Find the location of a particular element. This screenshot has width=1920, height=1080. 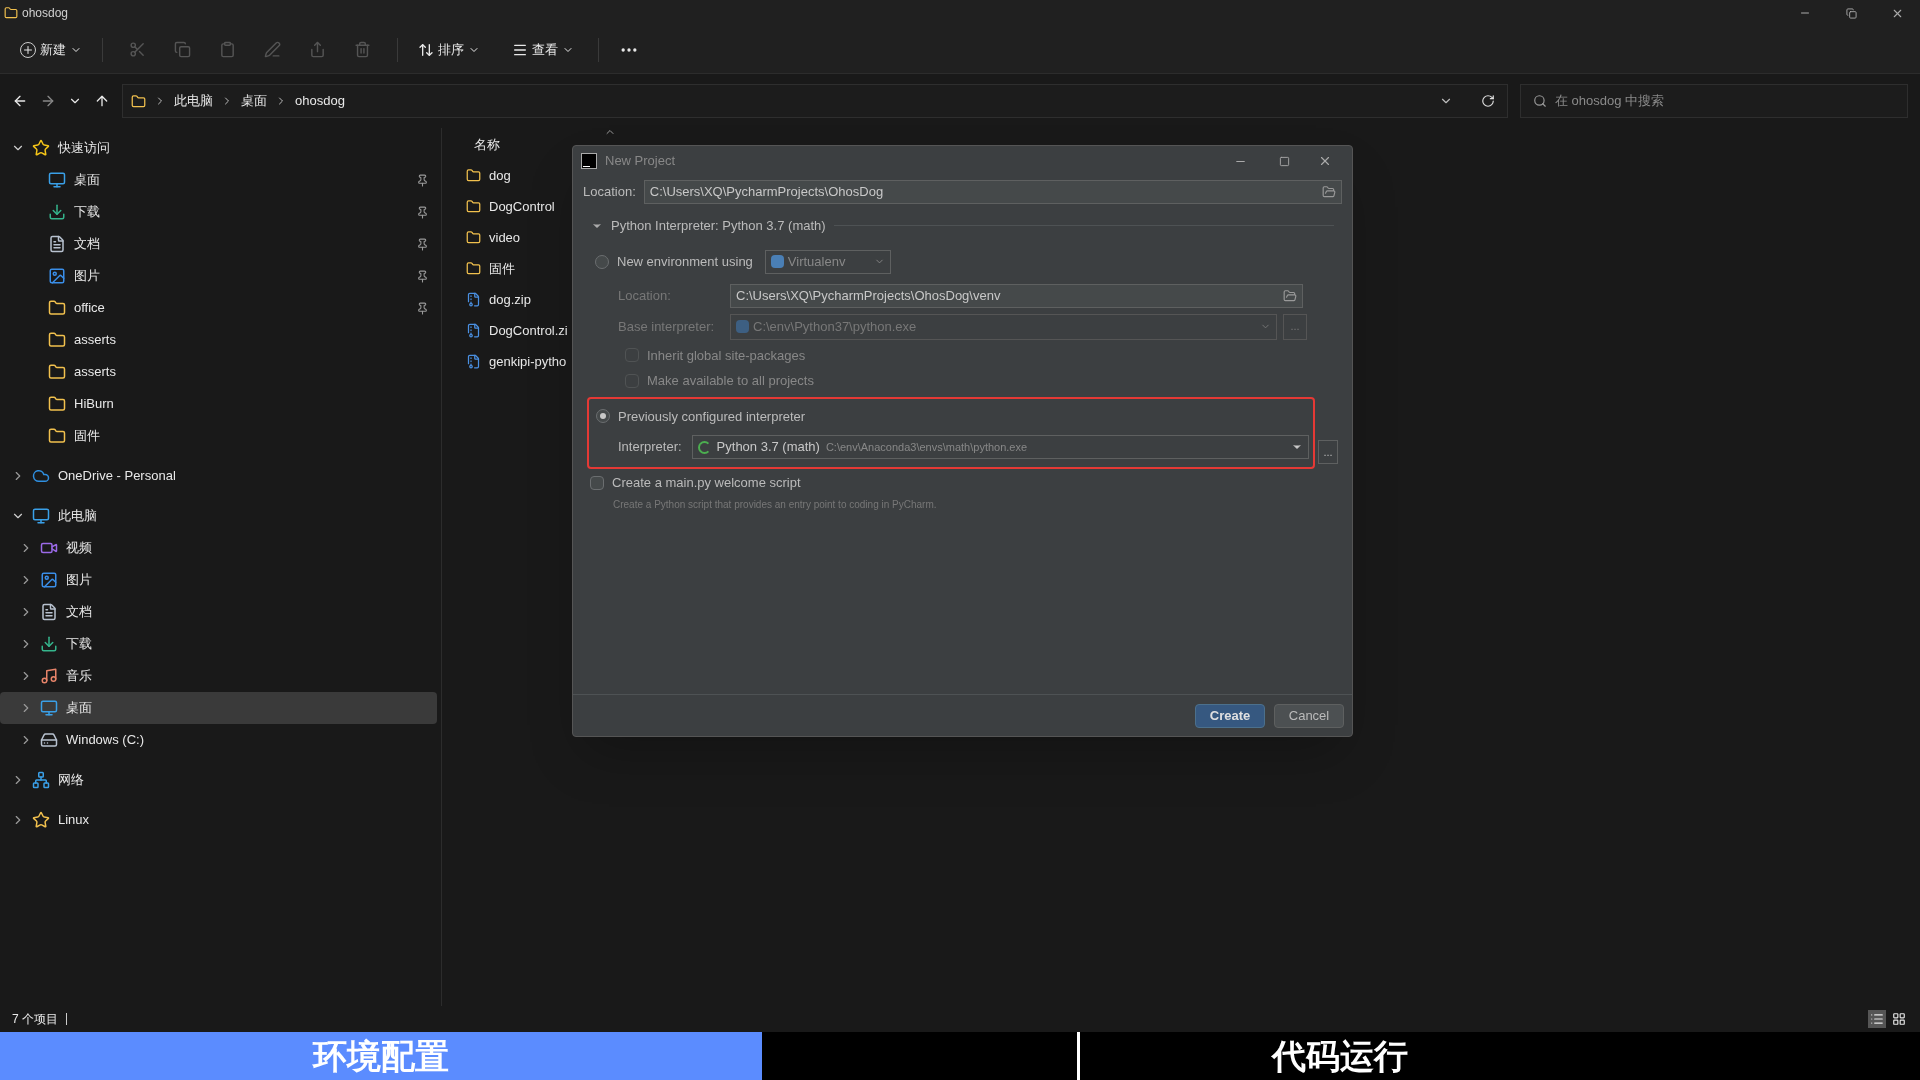

sidebar-label: Linux is located at coordinates (74, 820).